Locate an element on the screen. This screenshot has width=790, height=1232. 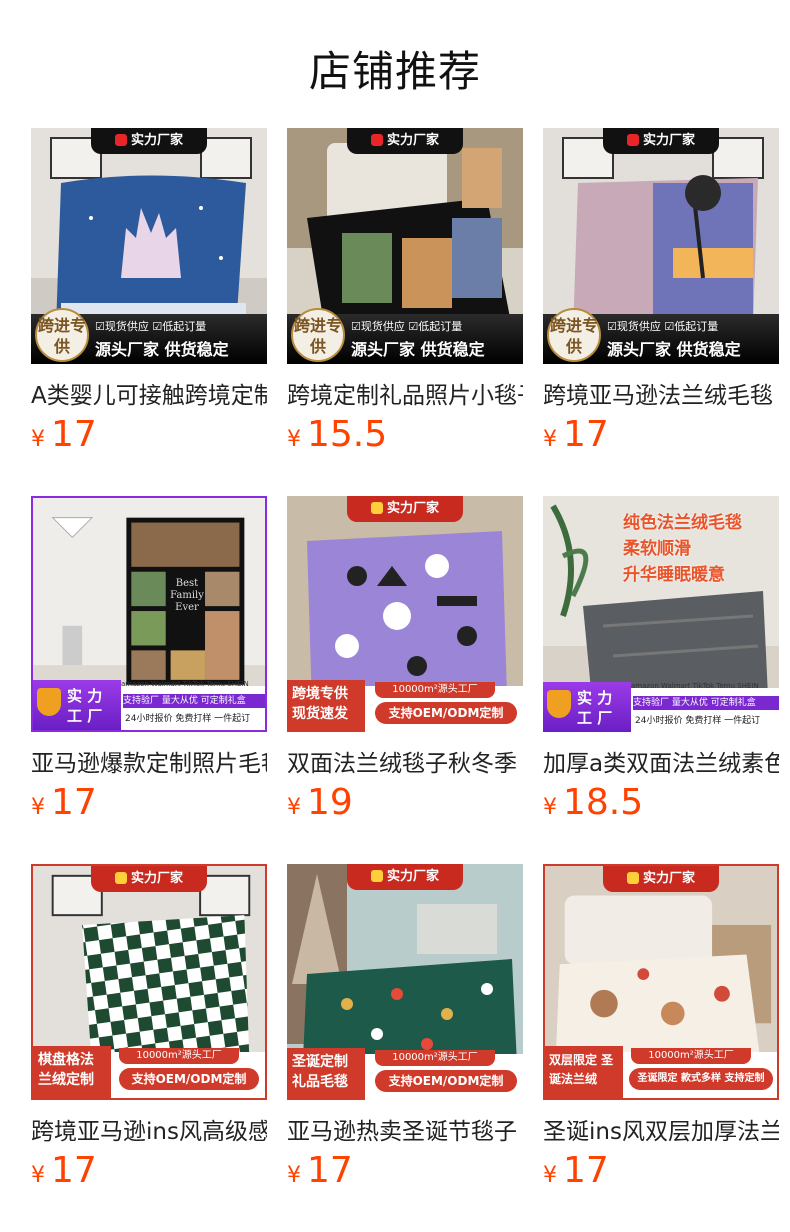
product-name: 圣诞ins风双层加厚法兰绒 is located at coordinates (661, 1129).